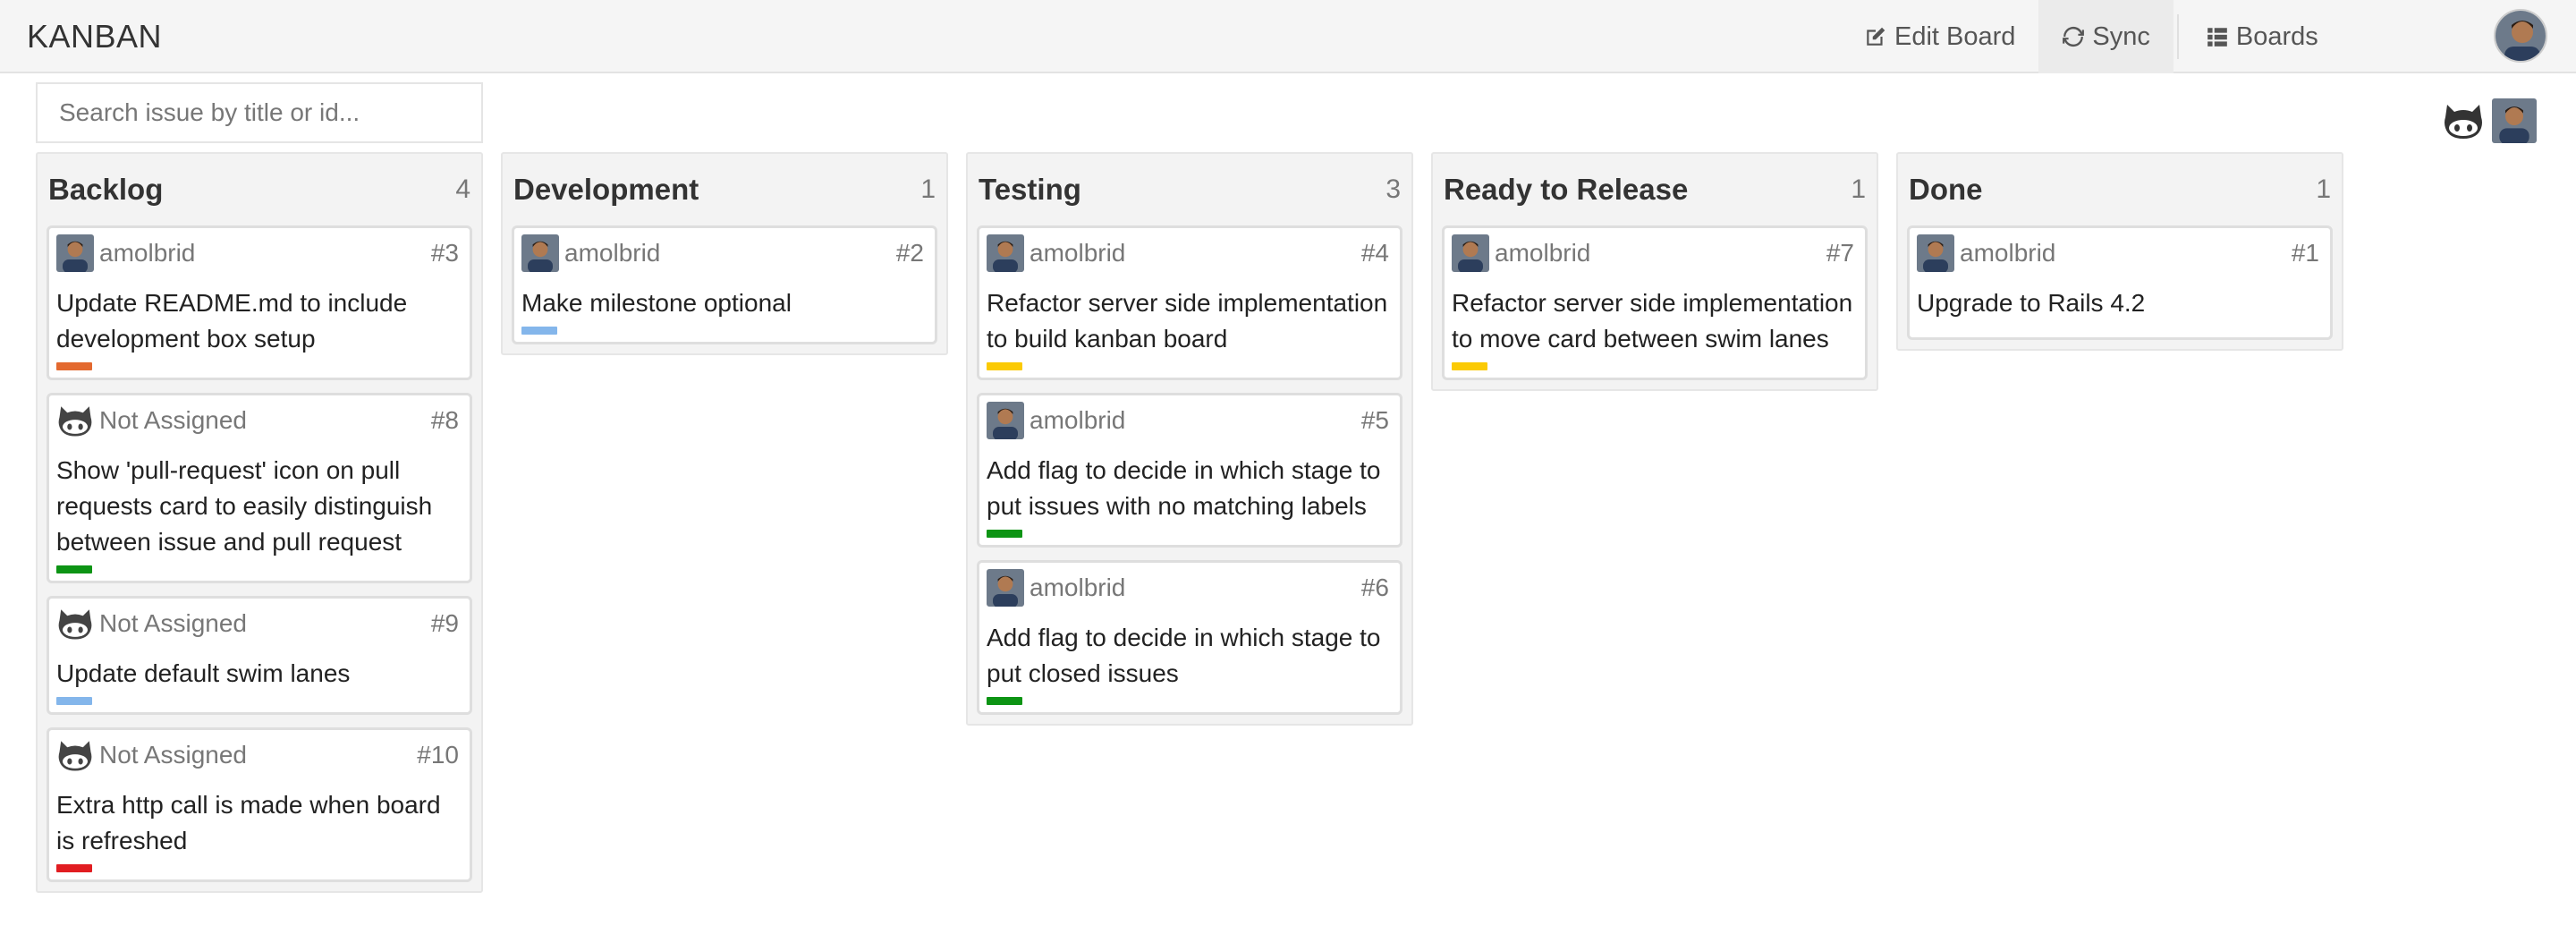 Image resolution: width=2576 pixels, height=943 pixels. Describe the element at coordinates (446, 254) in the screenshot. I see `issue-number: #3` at that location.